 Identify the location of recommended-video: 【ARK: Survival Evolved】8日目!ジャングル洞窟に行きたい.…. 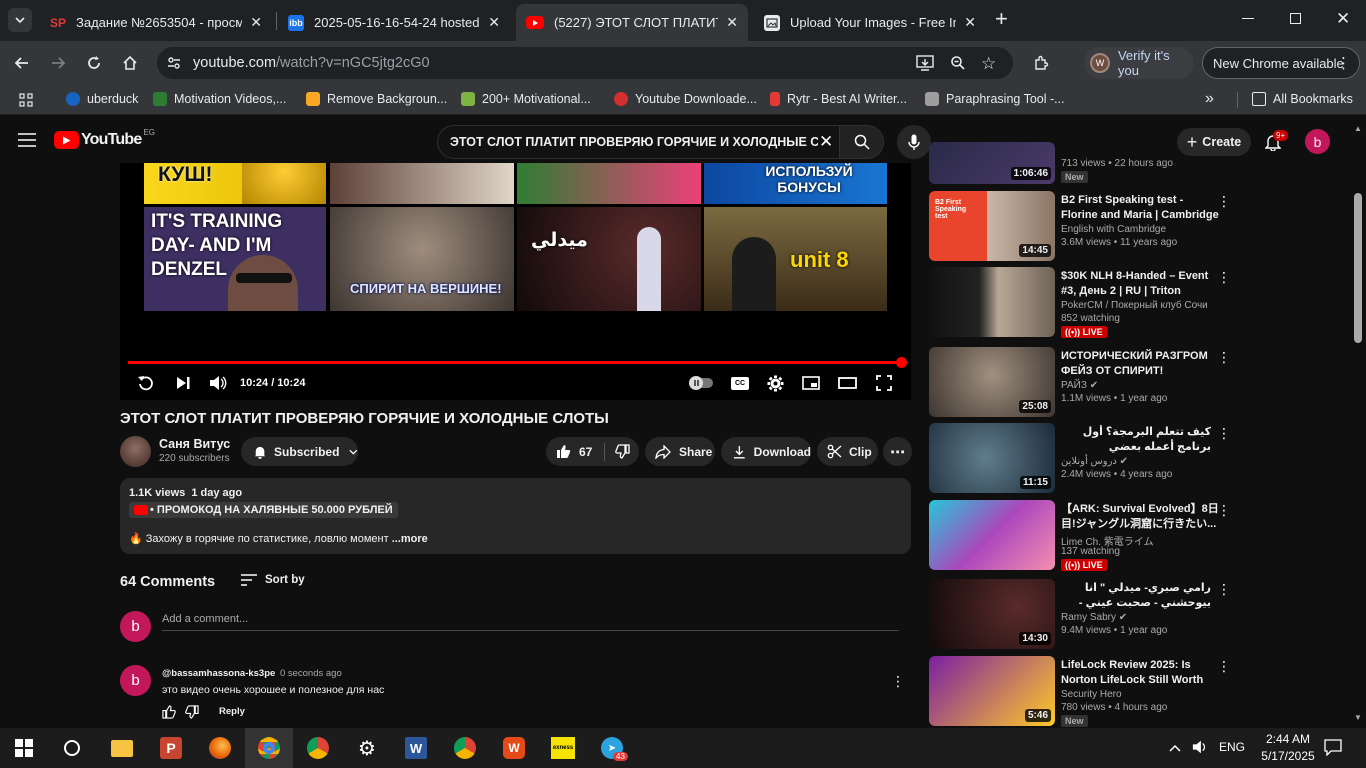
(1080, 536).